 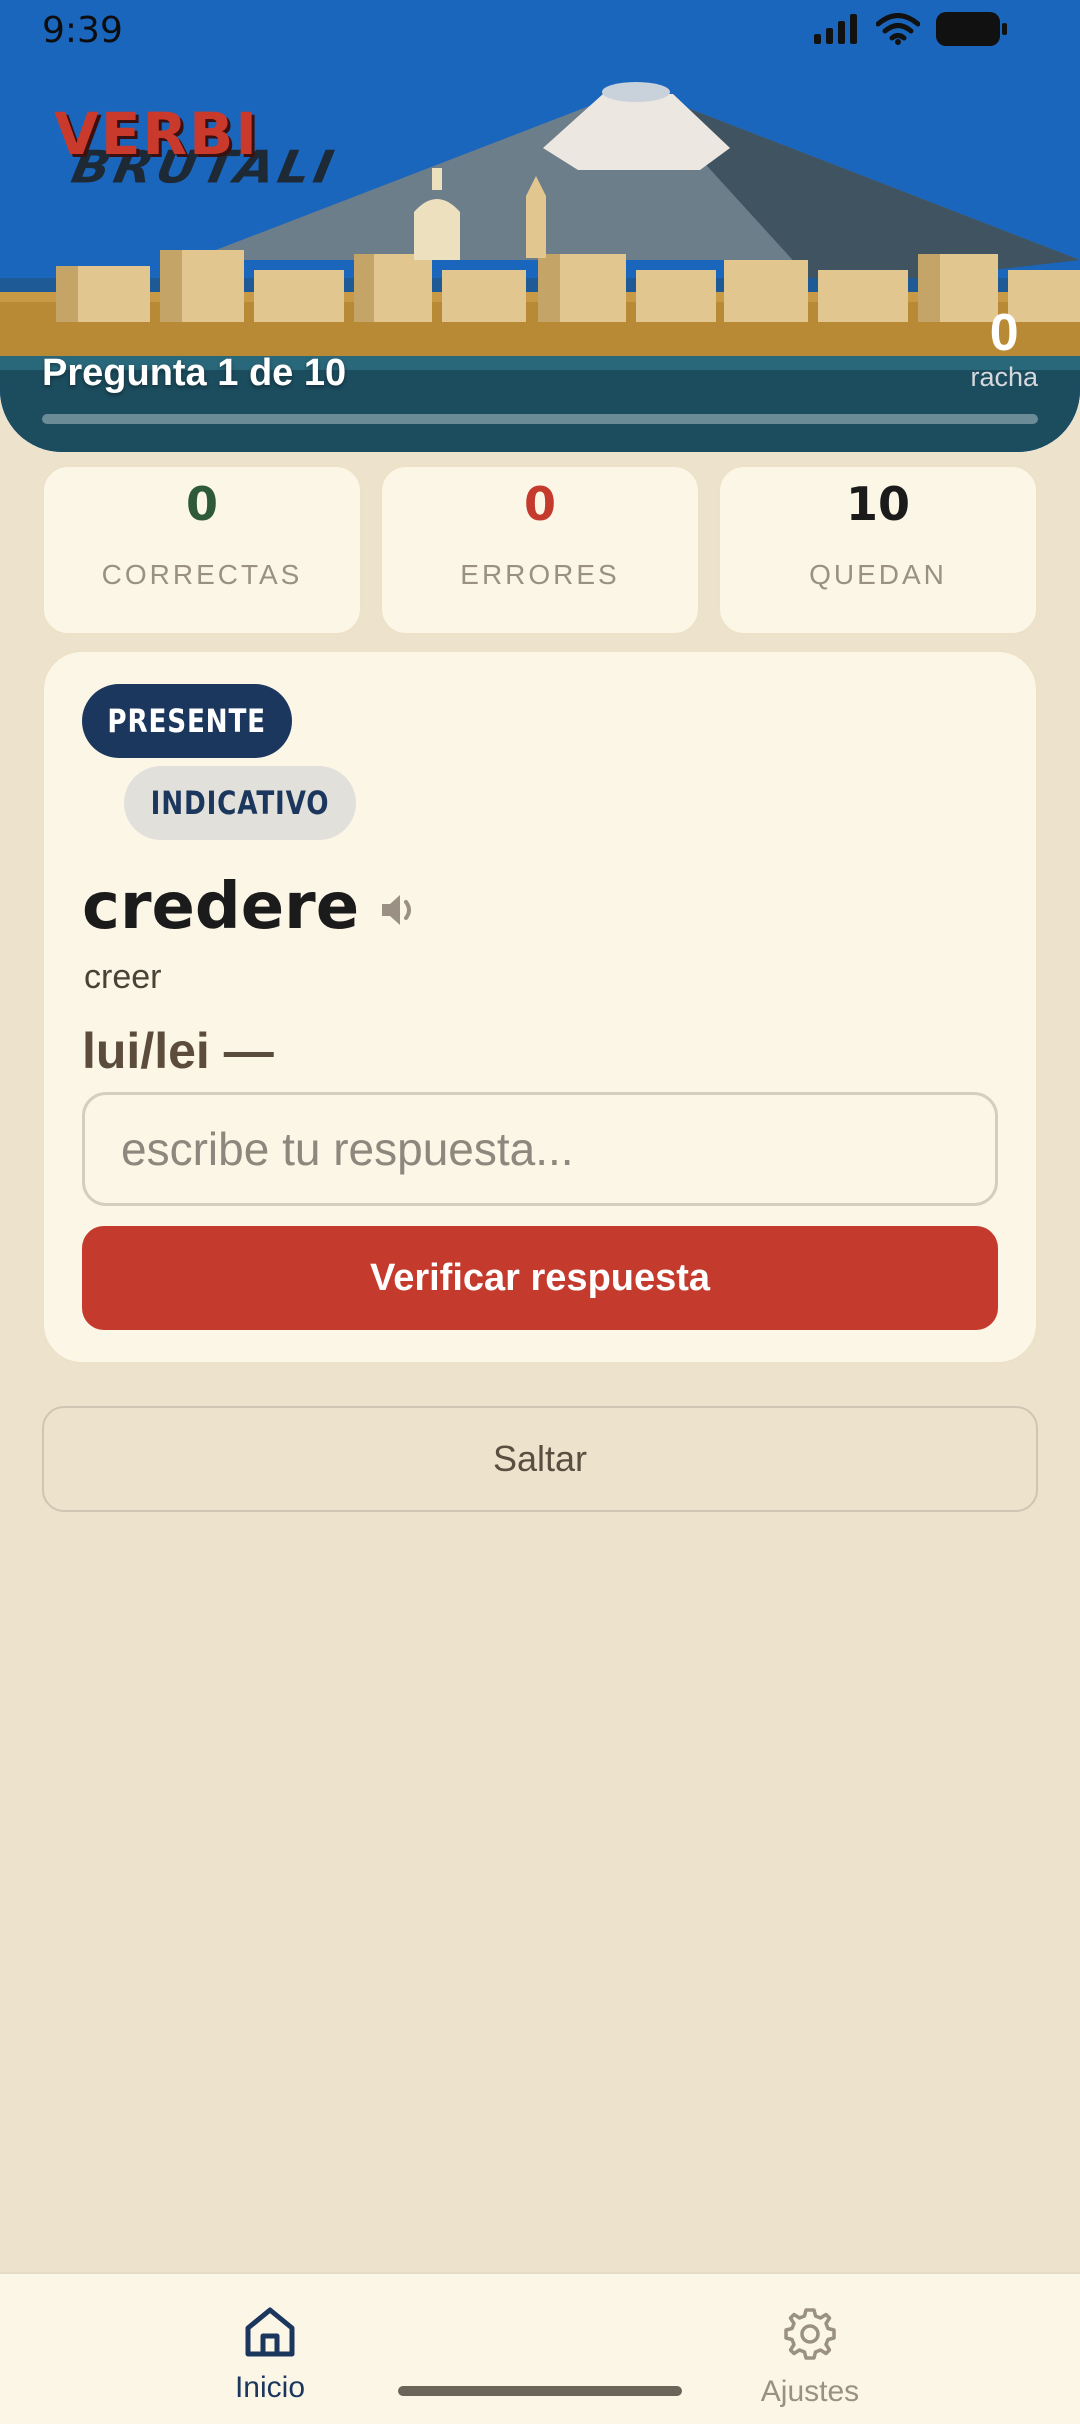 I want to click on verb-translation: creer, so click(x=123, y=977).